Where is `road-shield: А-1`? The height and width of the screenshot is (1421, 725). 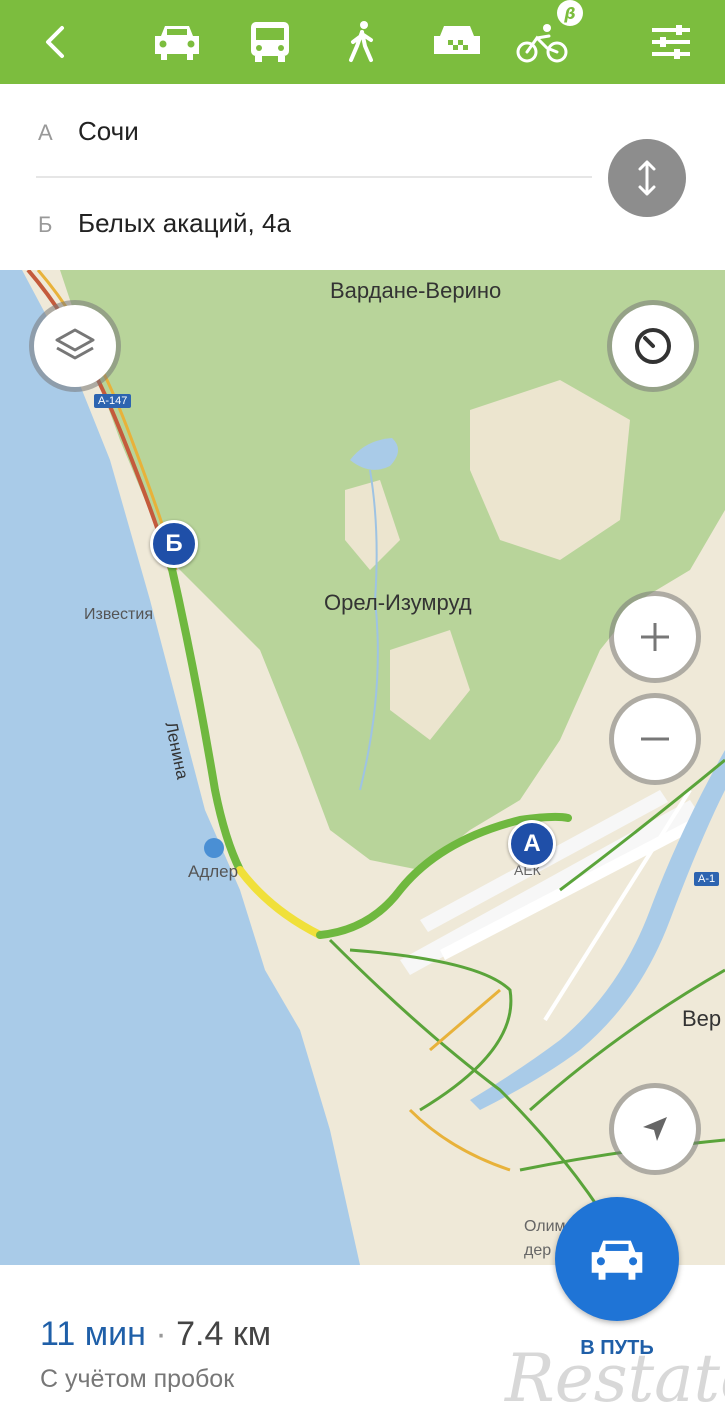
road-shield: А-1 is located at coordinates (707, 879).